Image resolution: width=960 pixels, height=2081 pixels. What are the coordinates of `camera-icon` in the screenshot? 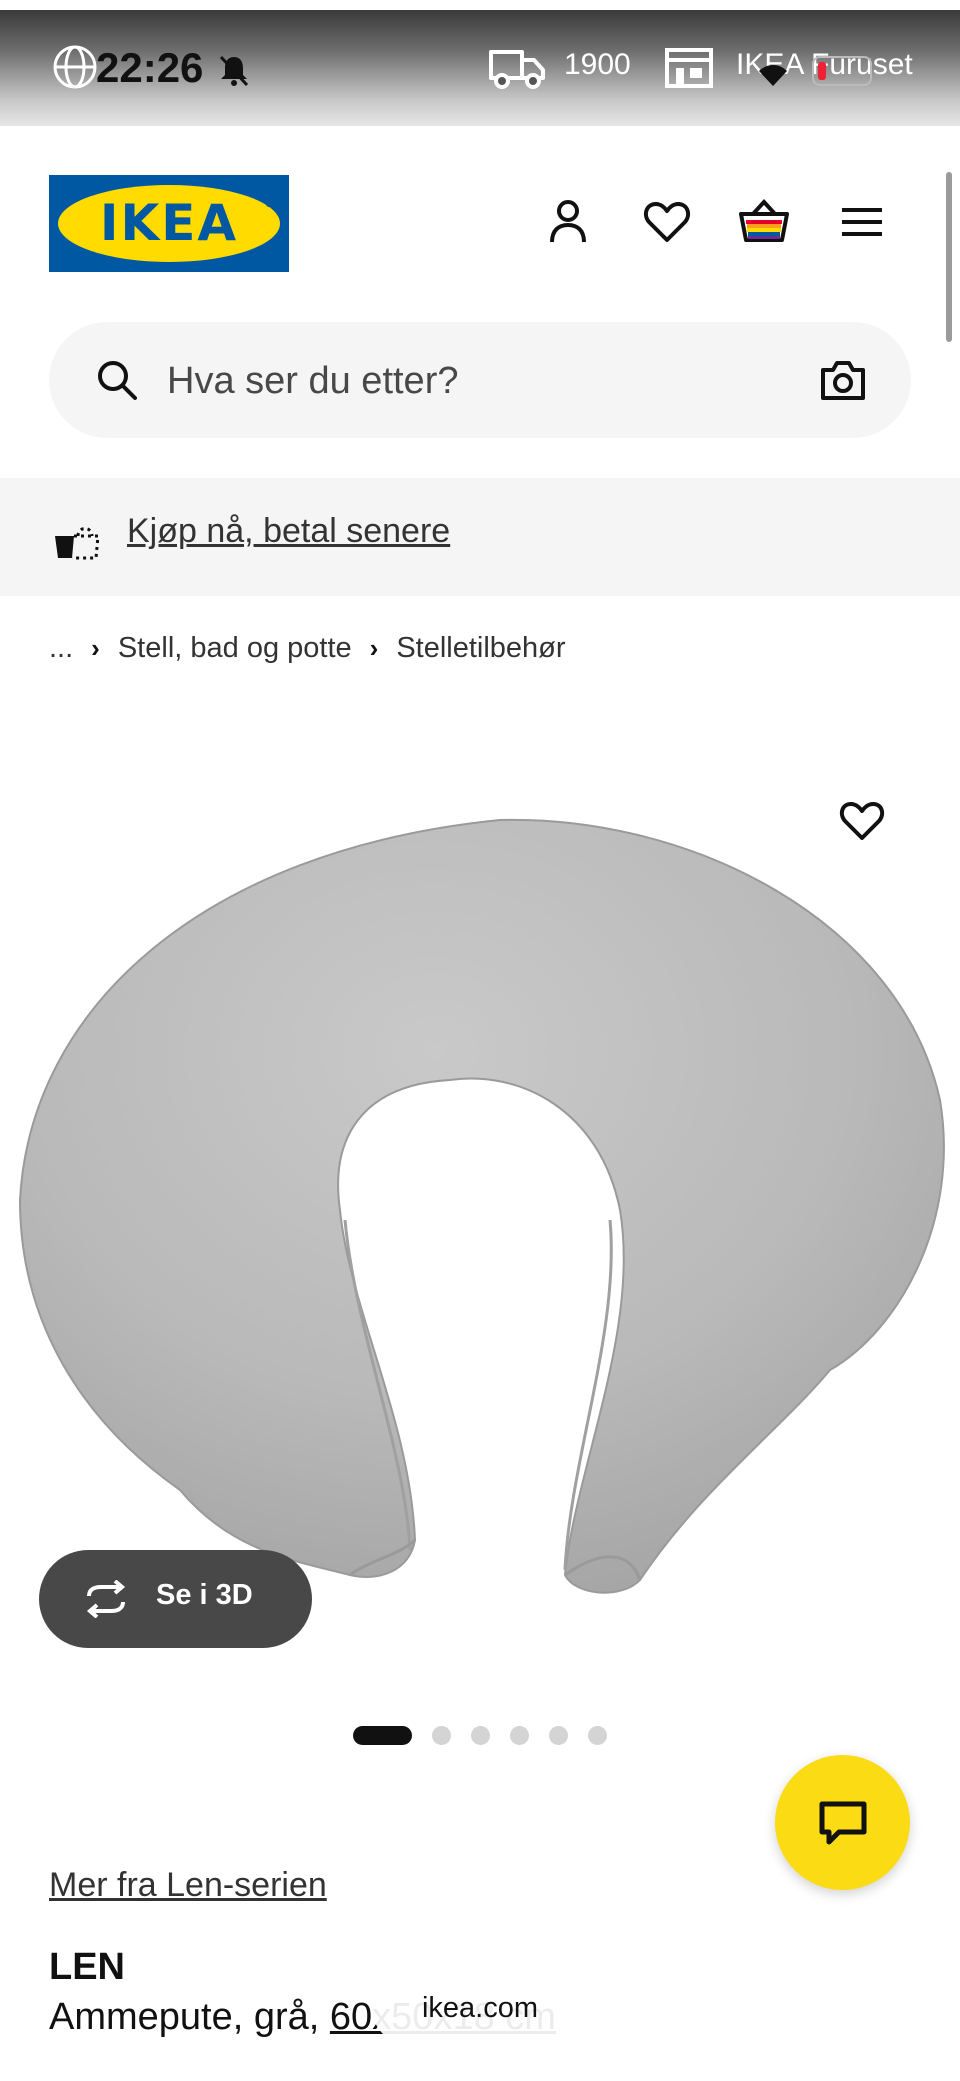 It's located at (843, 380).